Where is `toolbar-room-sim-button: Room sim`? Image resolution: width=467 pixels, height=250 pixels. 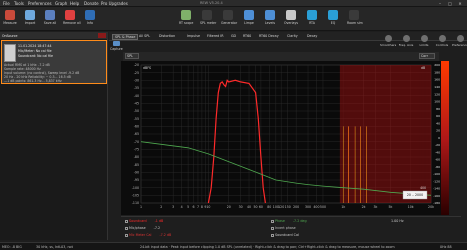
toolbar-room-sim-button: Room sim is located at coordinates (355, 17).